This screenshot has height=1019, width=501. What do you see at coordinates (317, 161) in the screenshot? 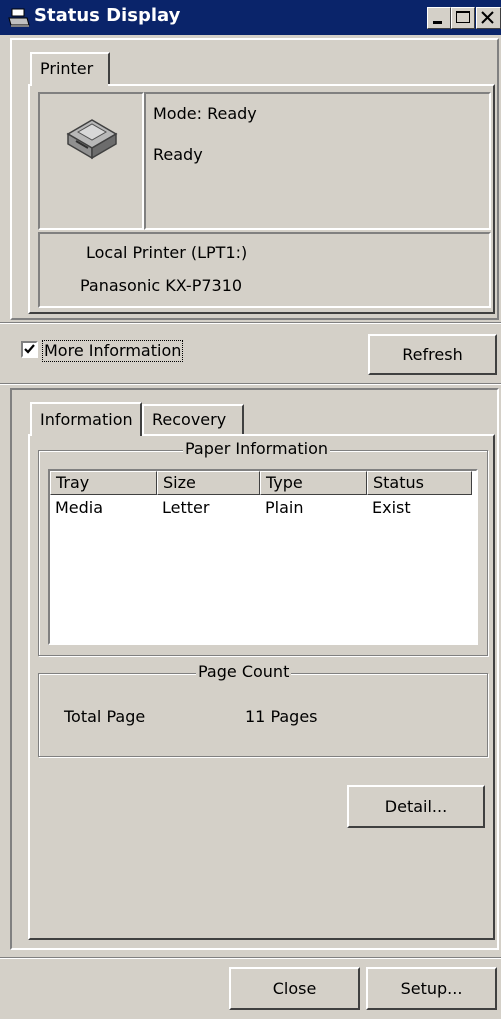
I see `status-box: Mode: Ready Ready` at bounding box center [317, 161].